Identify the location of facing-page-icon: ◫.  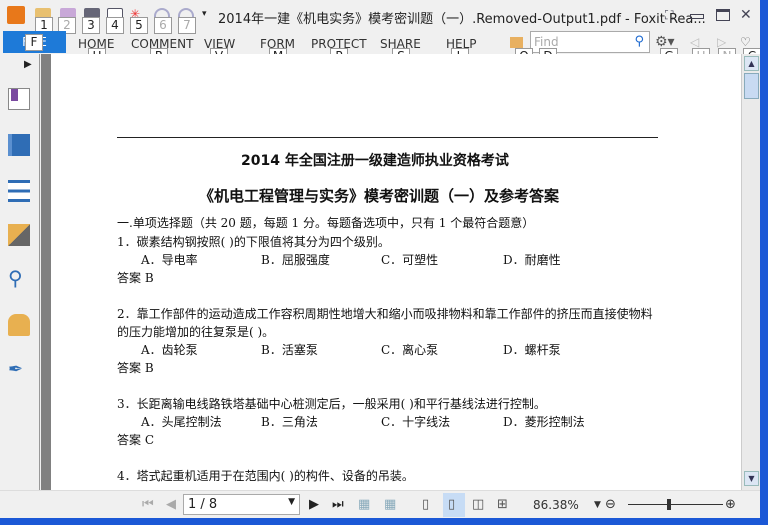
(478, 504).